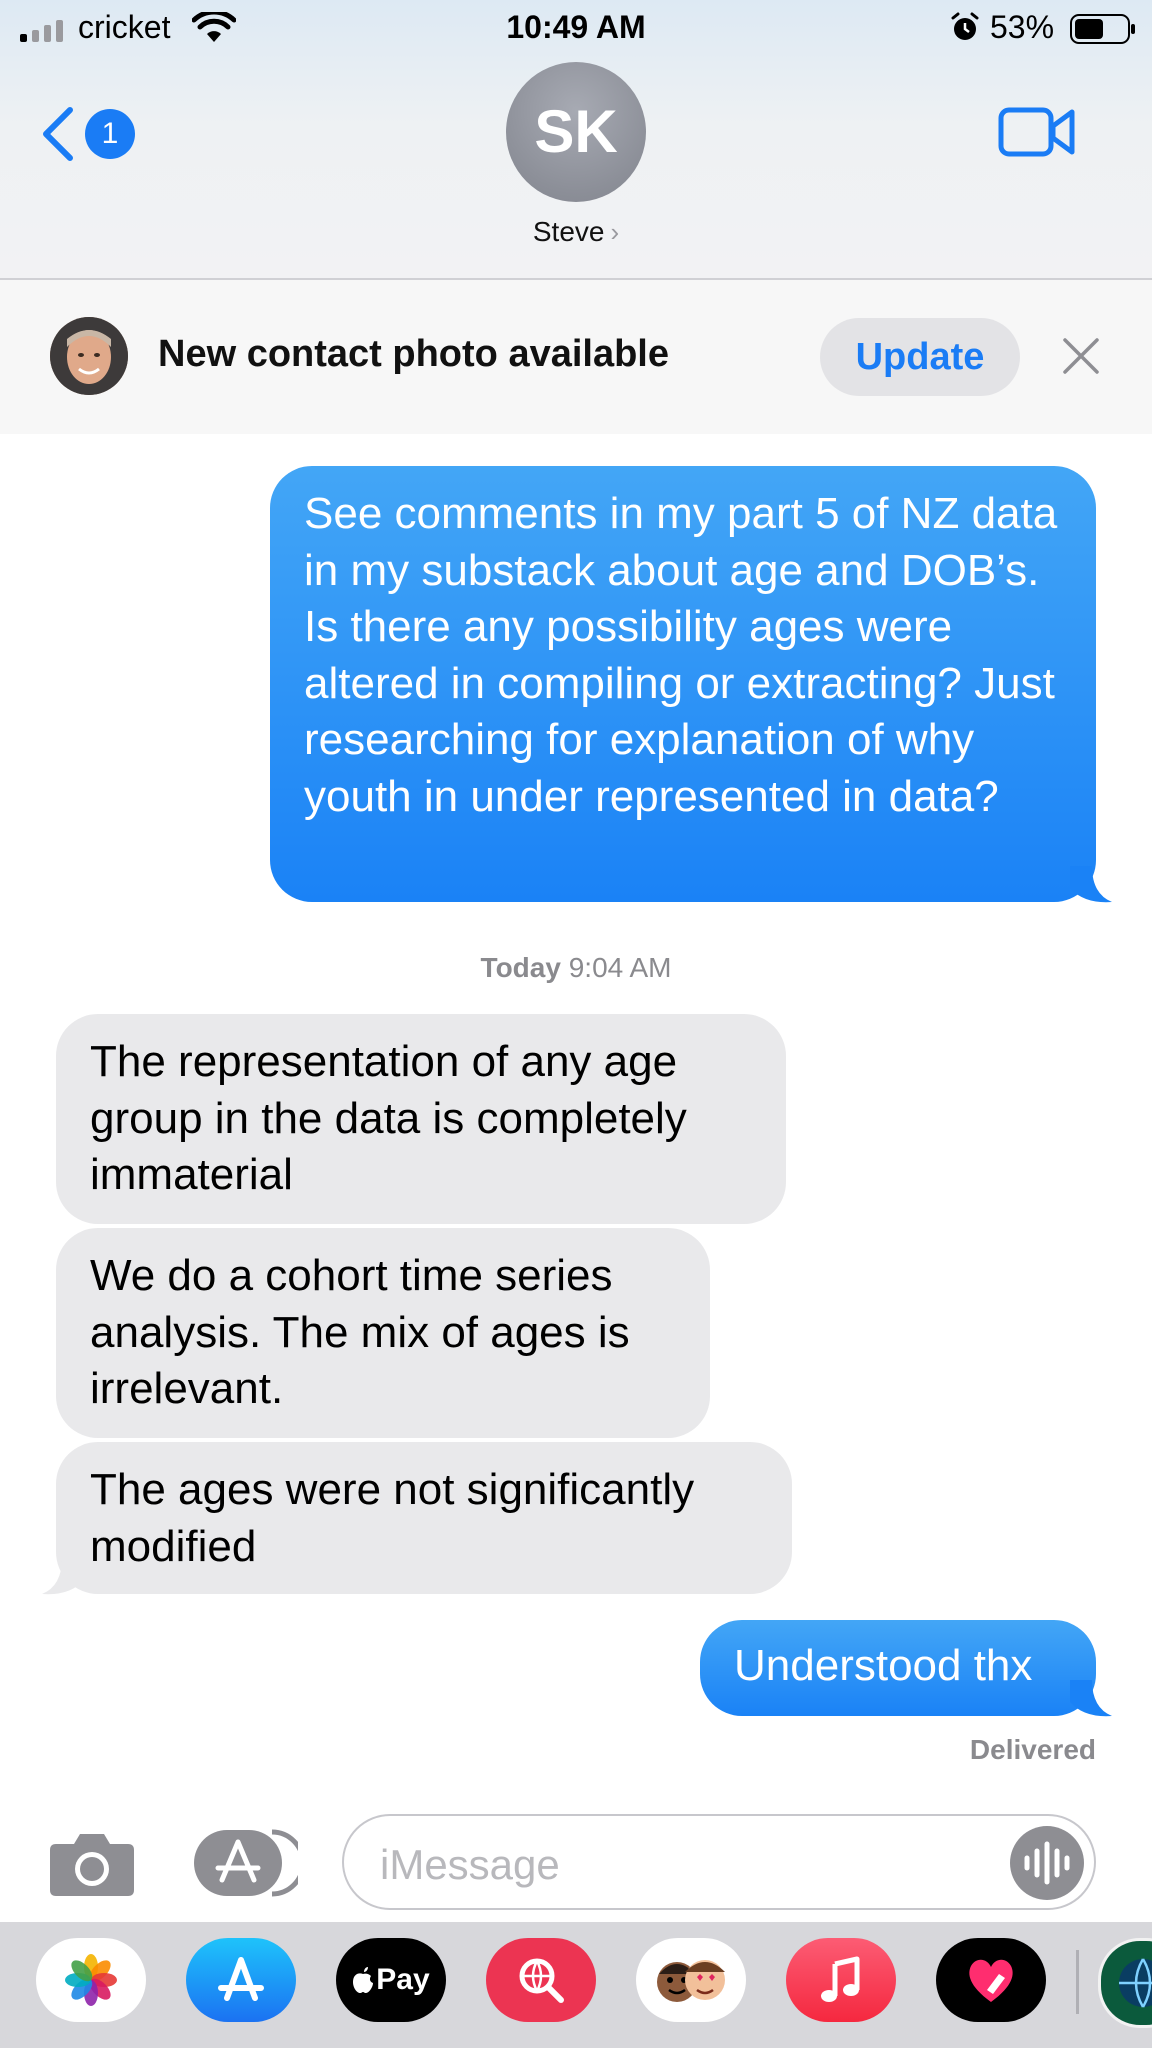 Image resolution: width=1152 pixels, height=2048 pixels. I want to click on audio-record-button, so click(1047, 1863).